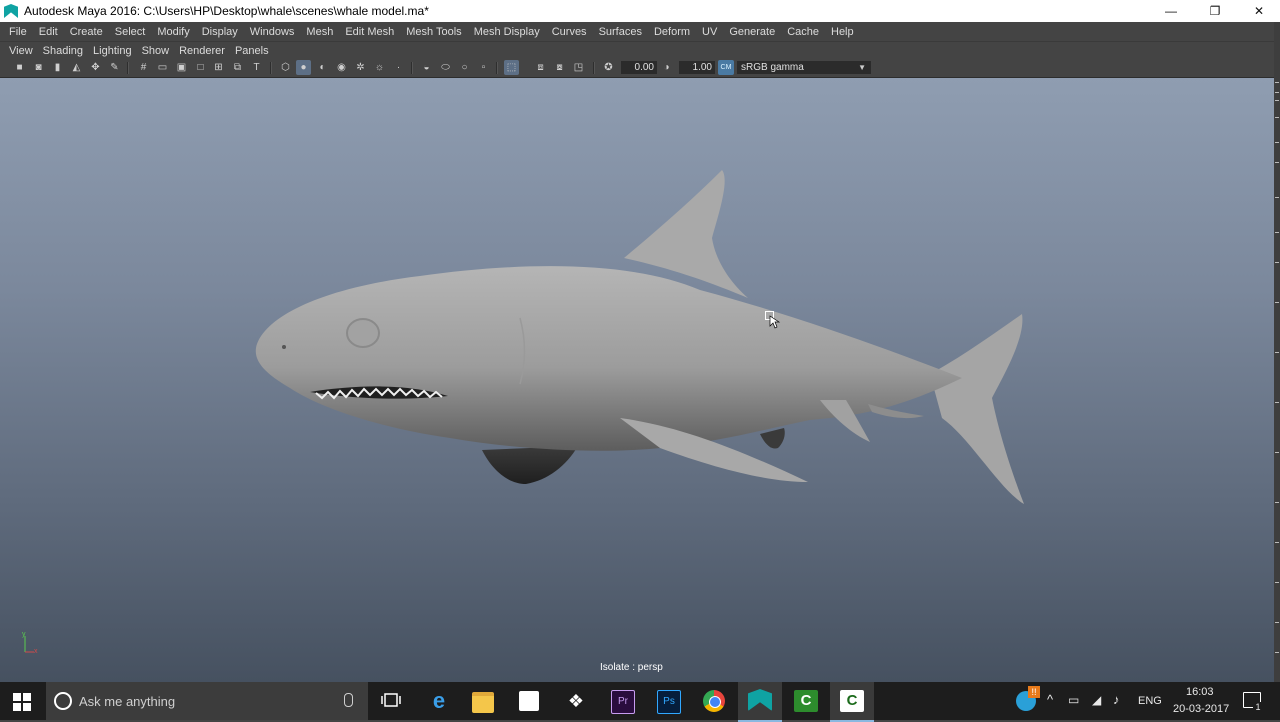  I want to click on camera-label: Isolate : persp, so click(631, 667).